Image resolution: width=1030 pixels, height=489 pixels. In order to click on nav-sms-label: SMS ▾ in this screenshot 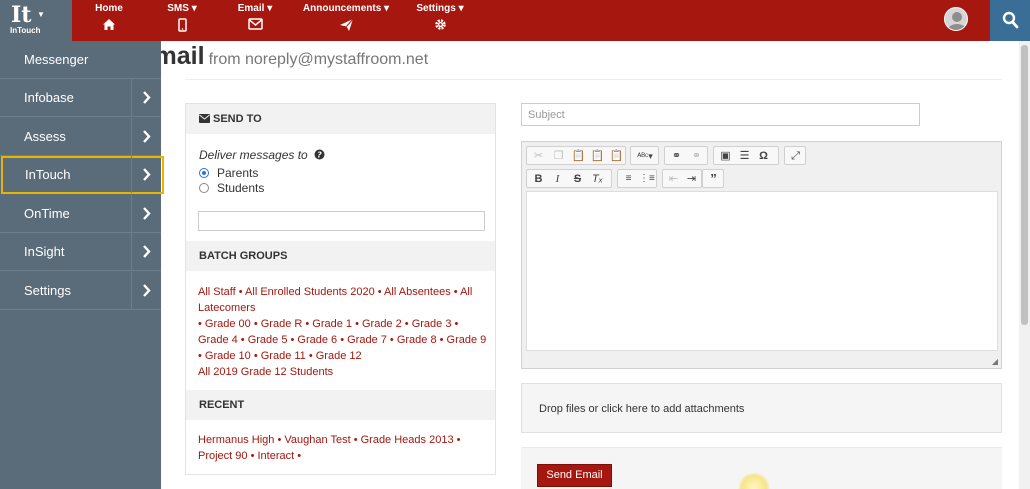, I will do `click(182, 8)`.